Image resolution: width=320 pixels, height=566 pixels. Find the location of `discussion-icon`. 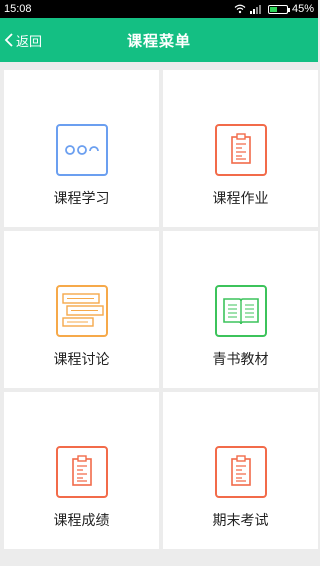

discussion-icon is located at coordinates (81, 311).